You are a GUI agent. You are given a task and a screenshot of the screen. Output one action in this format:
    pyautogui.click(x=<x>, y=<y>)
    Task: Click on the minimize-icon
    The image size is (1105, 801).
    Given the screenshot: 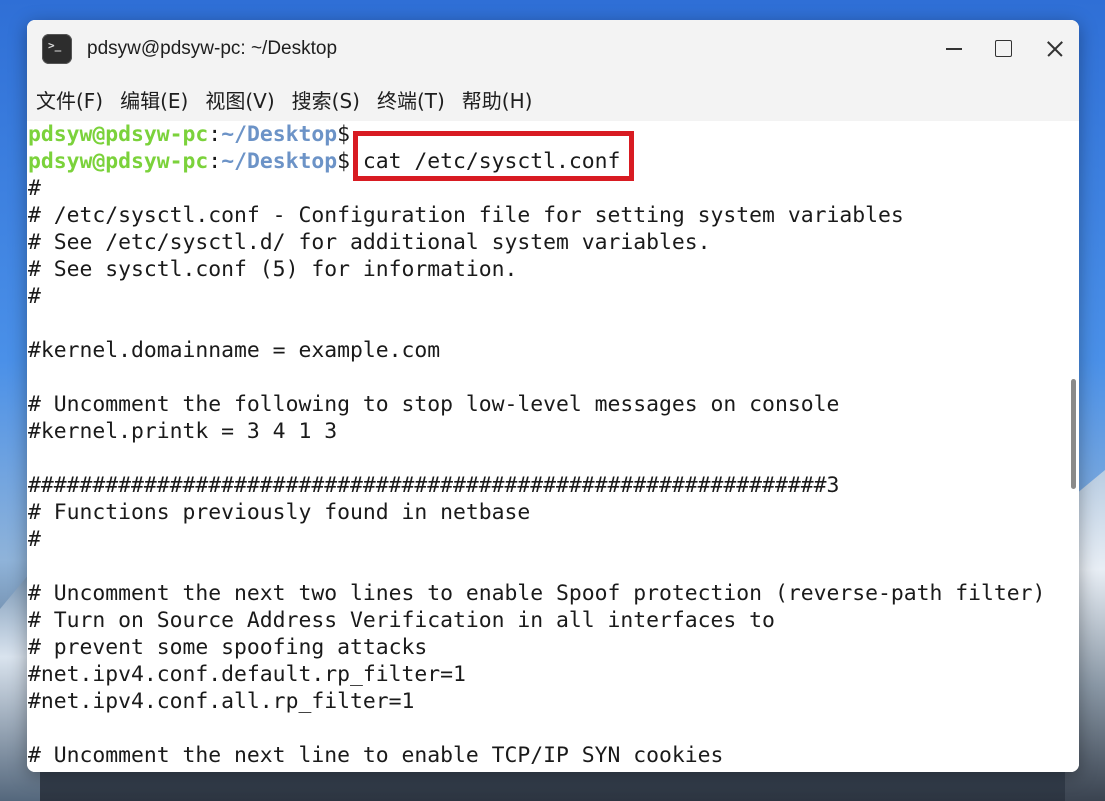 What is the action you would take?
    pyautogui.click(x=954, y=48)
    